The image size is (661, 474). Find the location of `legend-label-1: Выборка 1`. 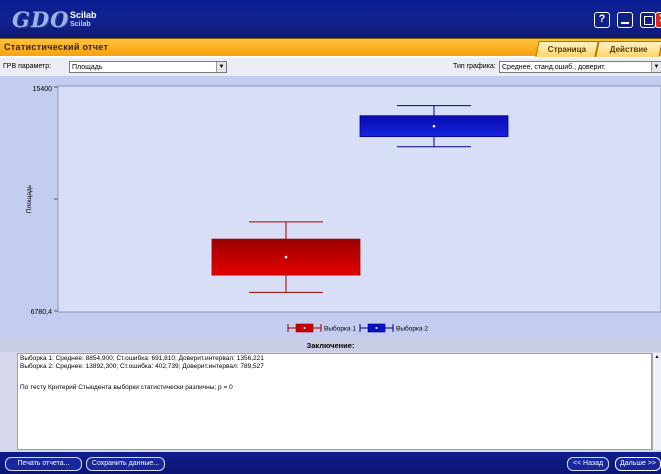

legend-label-1: Выборка 1 is located at coordinates (340, 329).